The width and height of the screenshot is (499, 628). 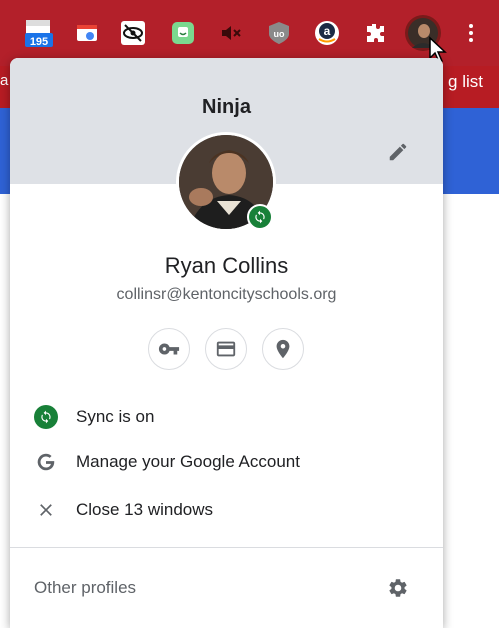 I want to click on gear-icon, so click(x=398, y=588).